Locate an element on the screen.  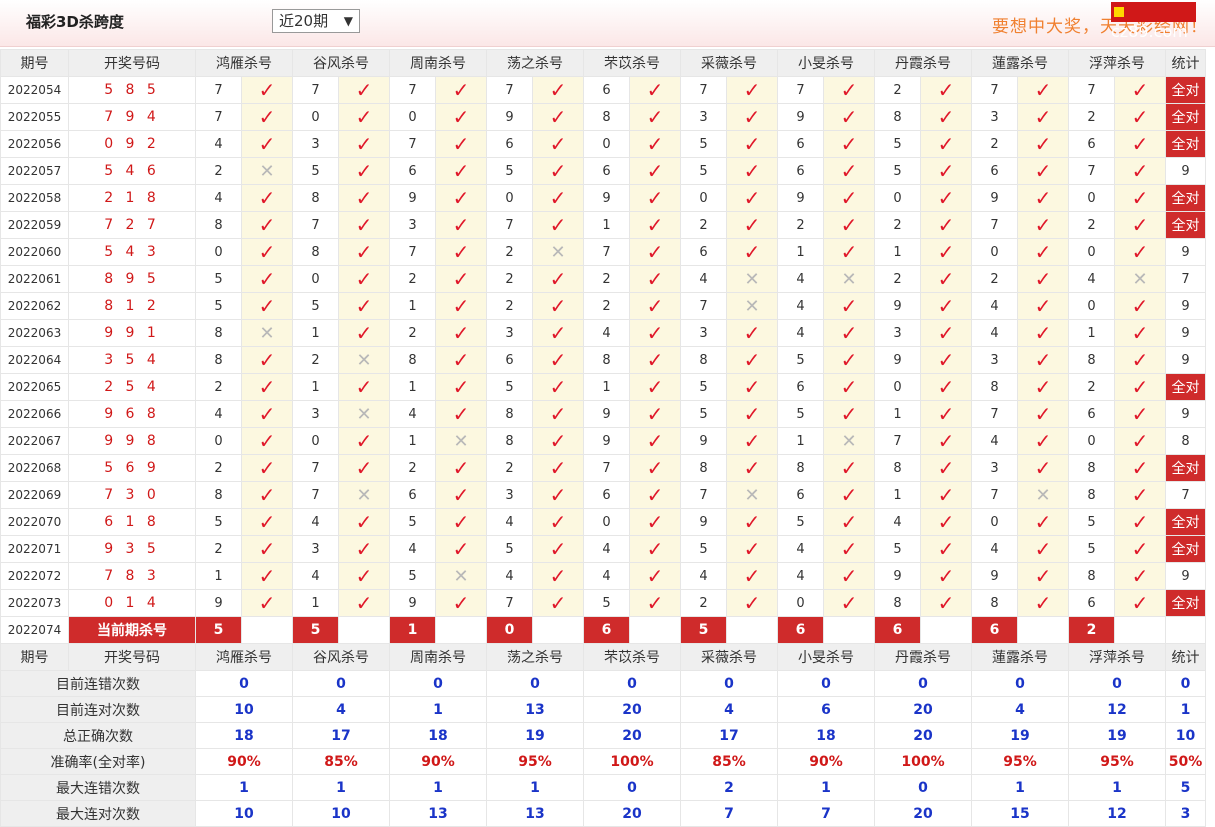
period-cell: 2022061 is located at coordinates (34, 279).